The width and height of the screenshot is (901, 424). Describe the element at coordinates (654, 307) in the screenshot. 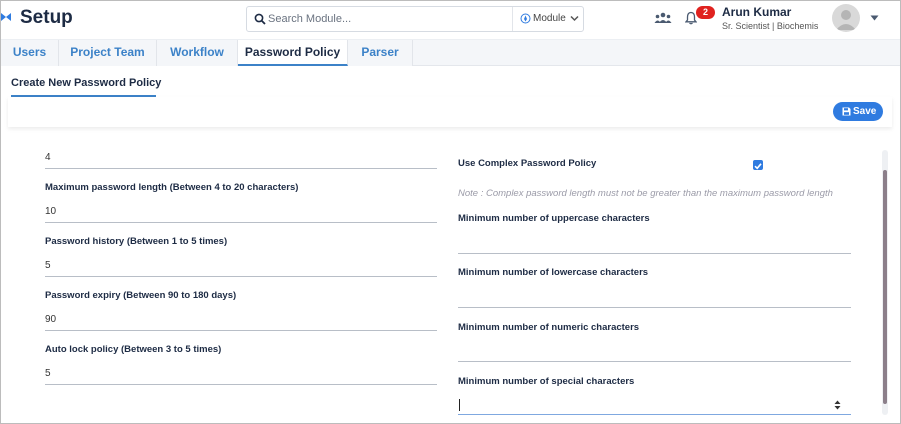

I see `lowercase-underline` at that location.